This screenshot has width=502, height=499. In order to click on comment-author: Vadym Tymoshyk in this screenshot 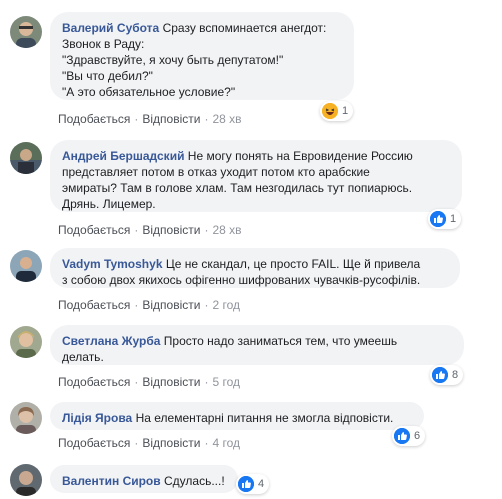, I will do `click(112, 264)`.